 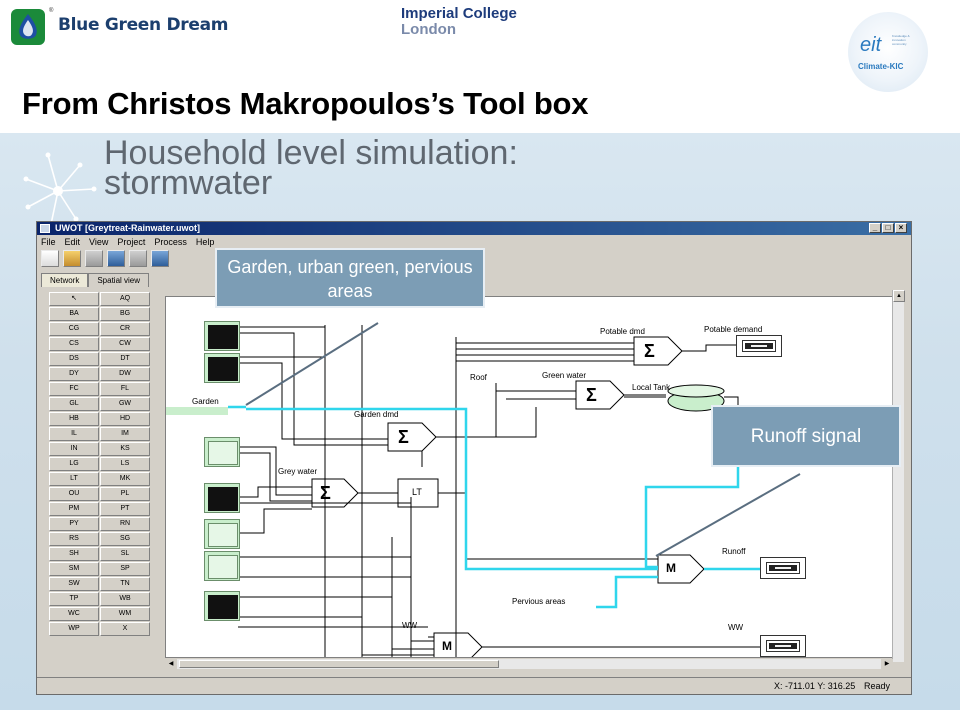 What do you see at coordinates (74, 419) in the screenshot?
I see `palette-button: HB` at bounding box center [74, 419].